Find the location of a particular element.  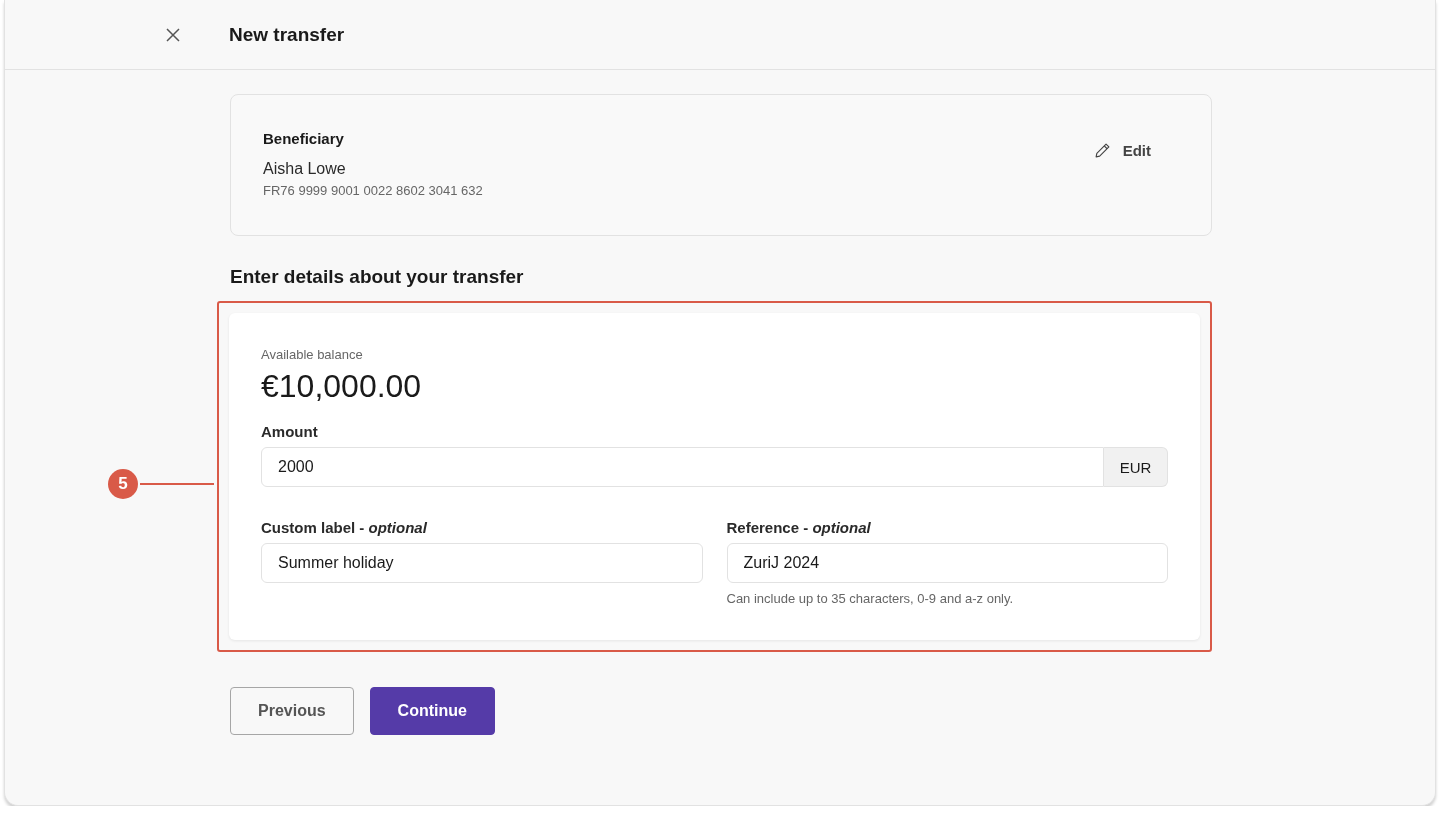

step-number: 5 is located at coordinates (123, 484).